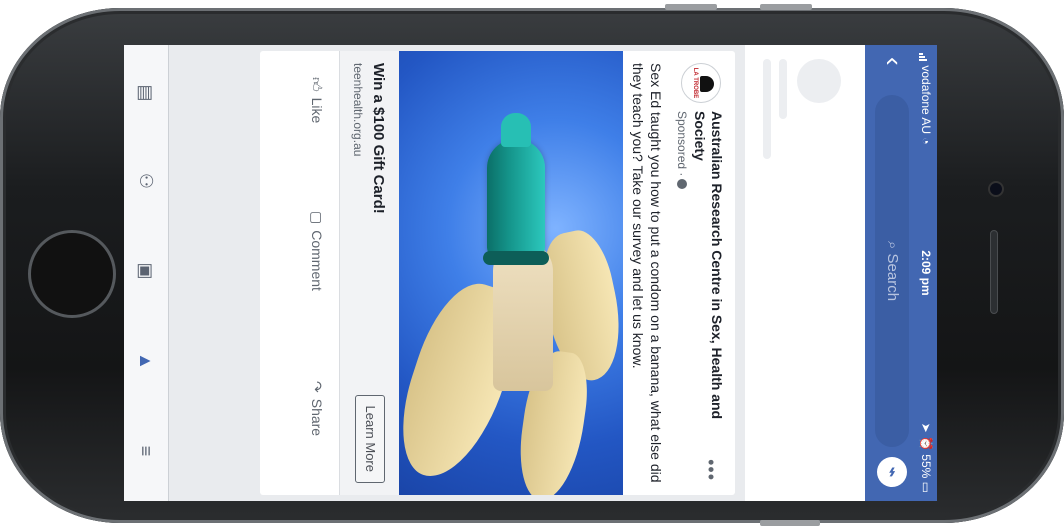  Describe the element at coordinates (516, 258) in the screenshot. I see `condom-ring` at that location.